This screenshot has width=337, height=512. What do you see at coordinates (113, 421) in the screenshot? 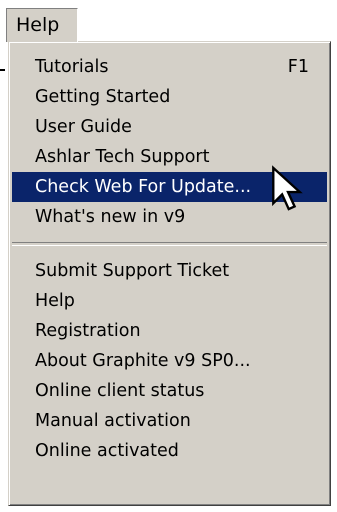
I see `menu-item-label: Manual activation` at bounding box center [113, 421].